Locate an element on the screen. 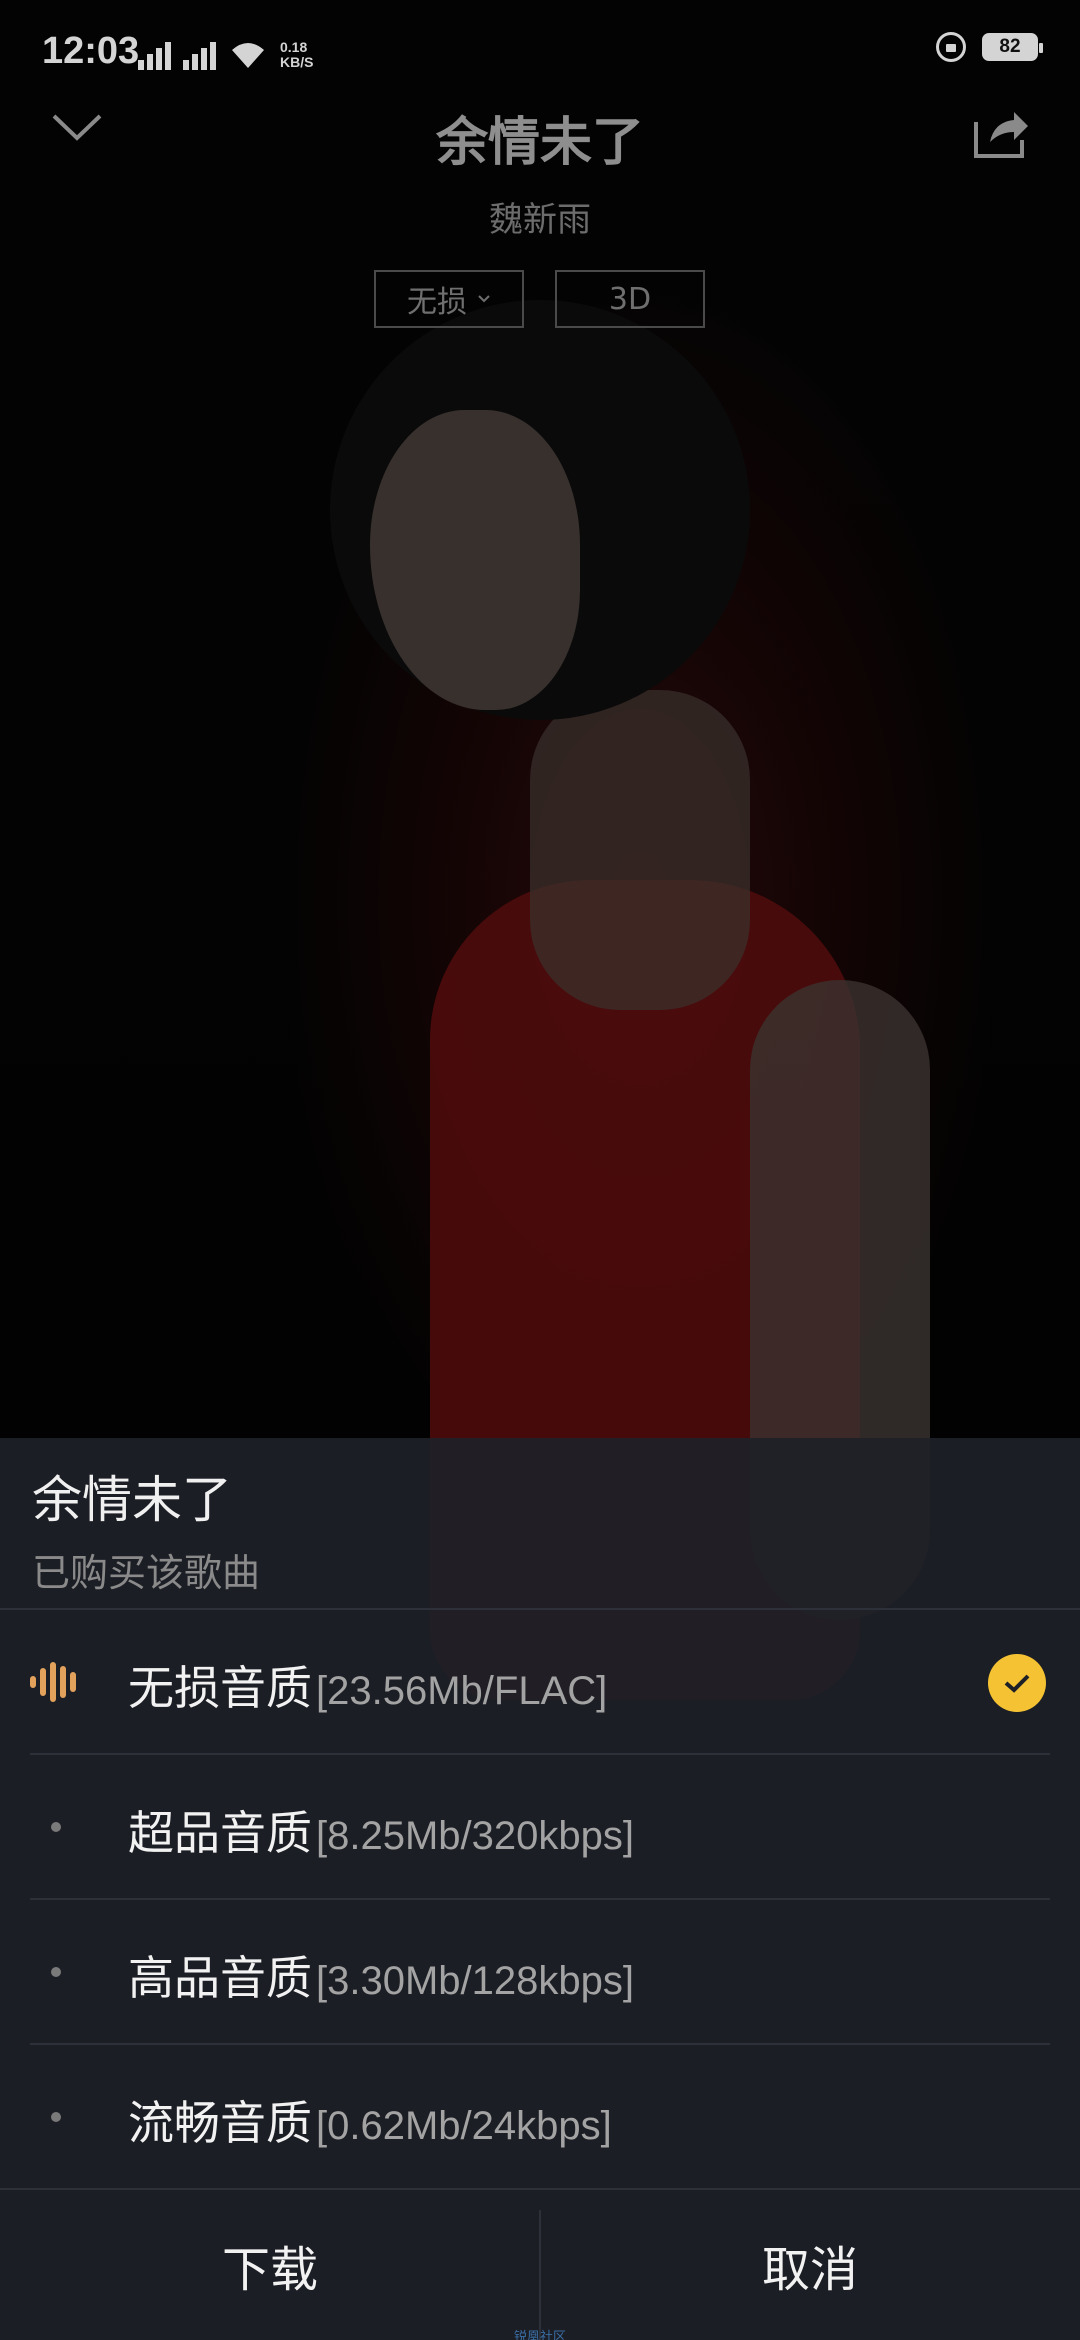 The width and height of the screenshot is (1080, 2340). quality-option-label: 超品音质 [8.25Mb/320kbps] is located at coordinates (381, 1833).